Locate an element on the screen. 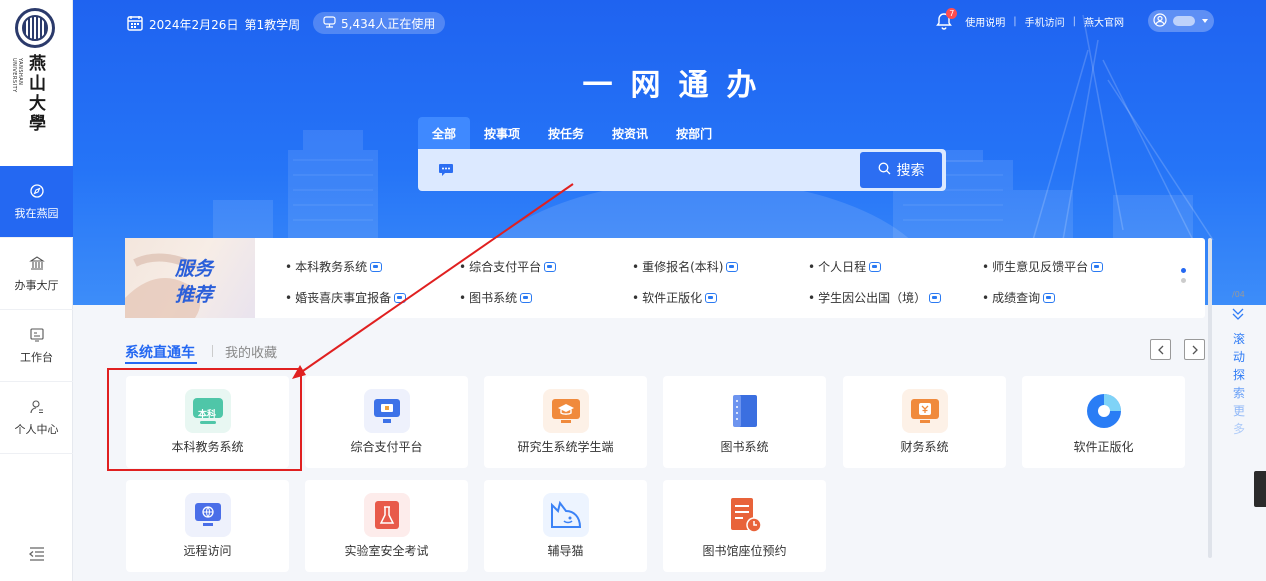 This screenshot has width=1266, height=581. tutor-cat-icon is located at coordinates (566, 515).